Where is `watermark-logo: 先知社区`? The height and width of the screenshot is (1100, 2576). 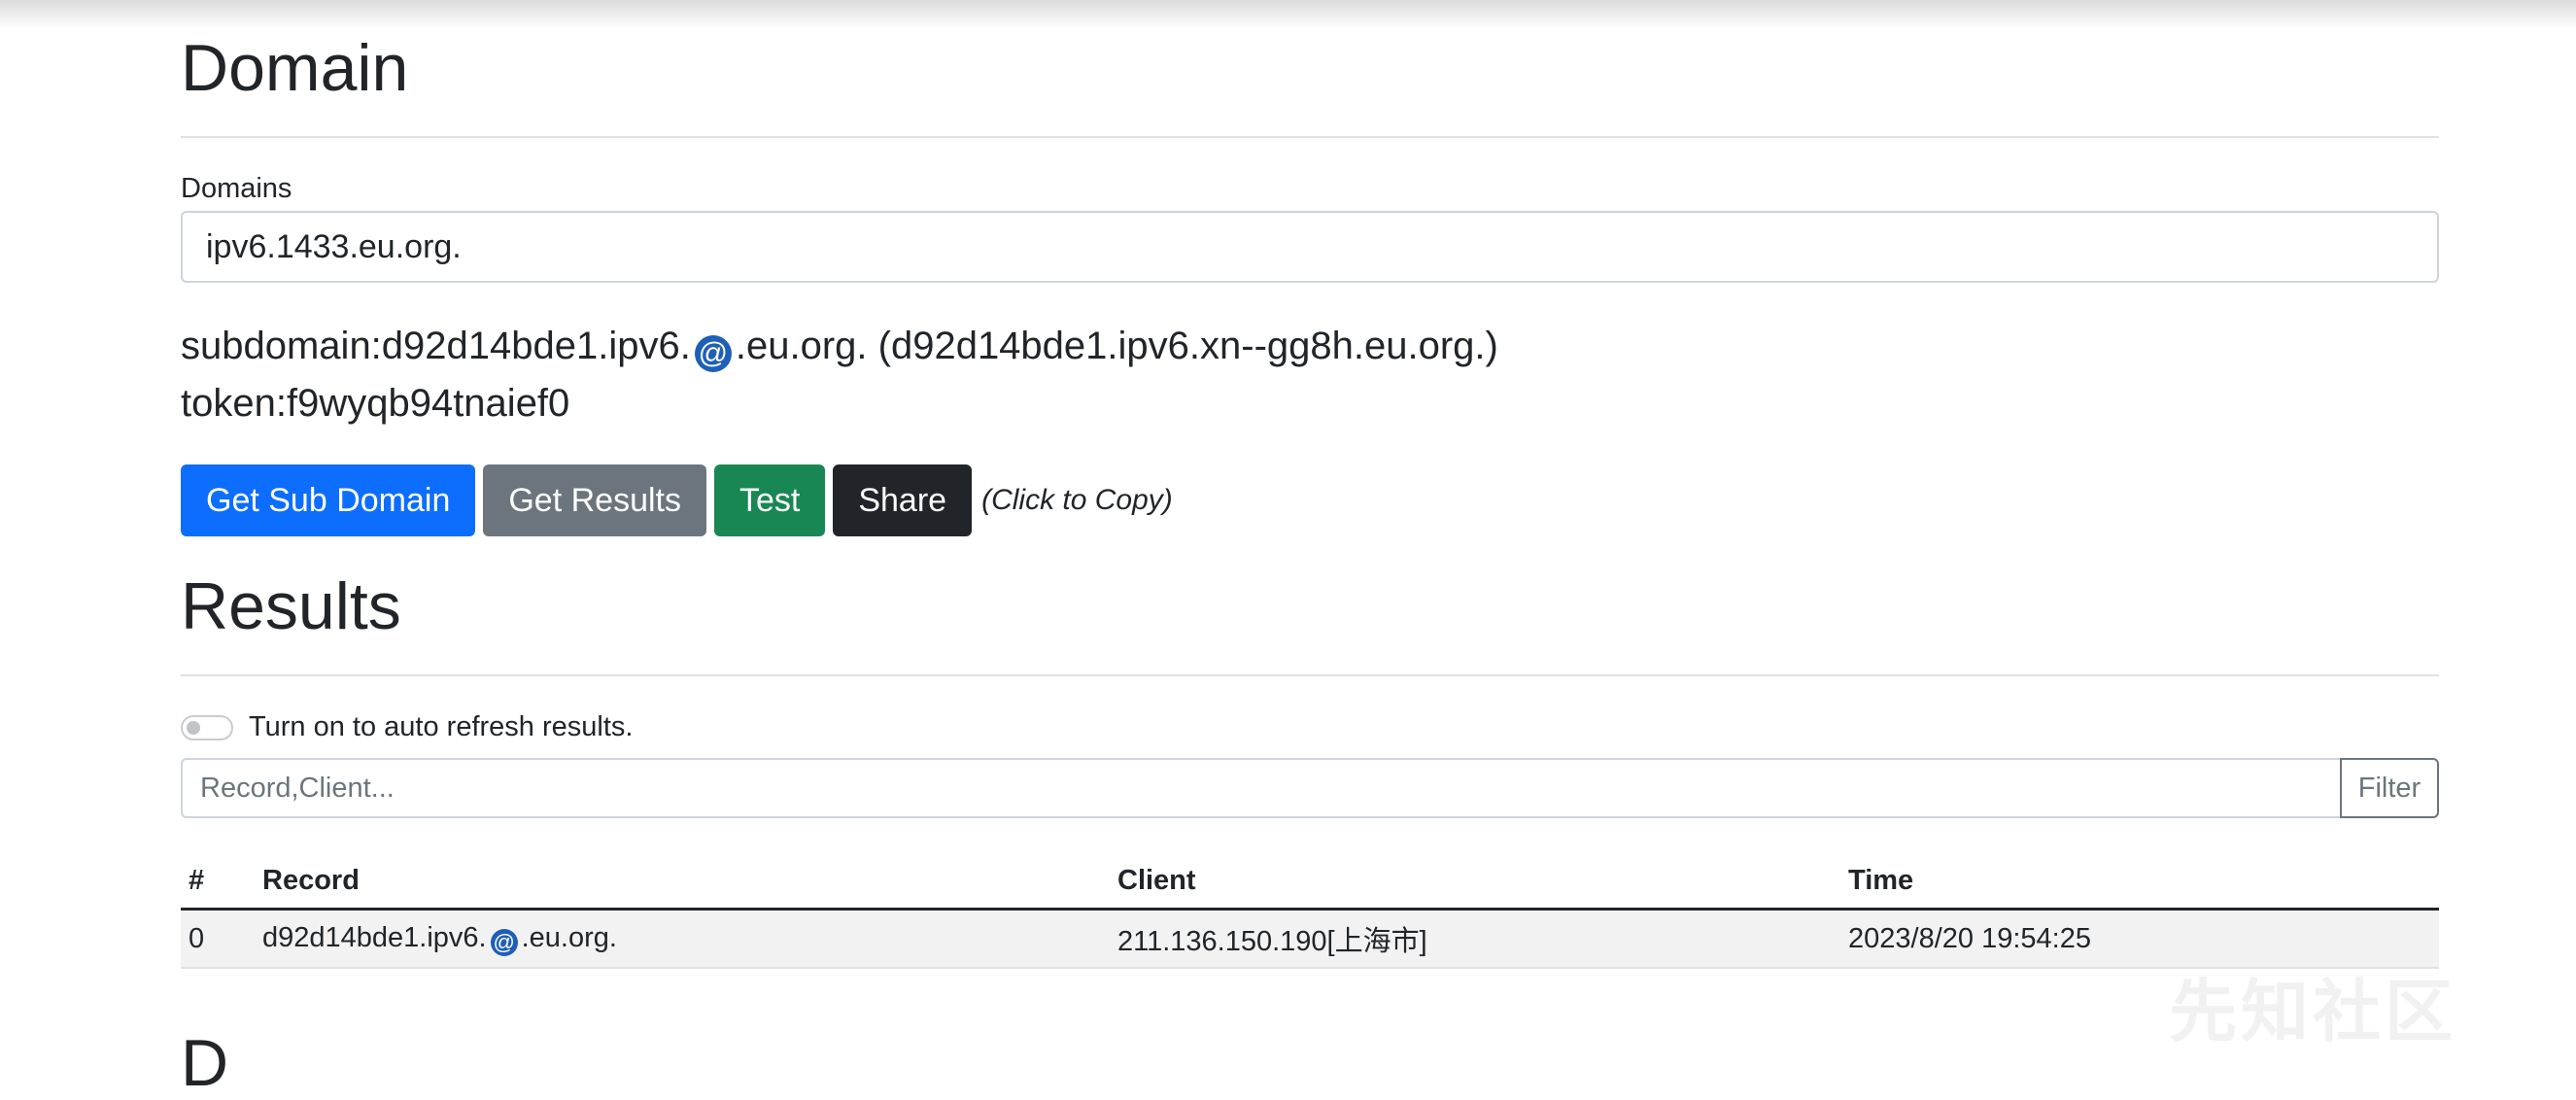
watermark-logo: 先知社区 is located at coordinates (2312, 1012).